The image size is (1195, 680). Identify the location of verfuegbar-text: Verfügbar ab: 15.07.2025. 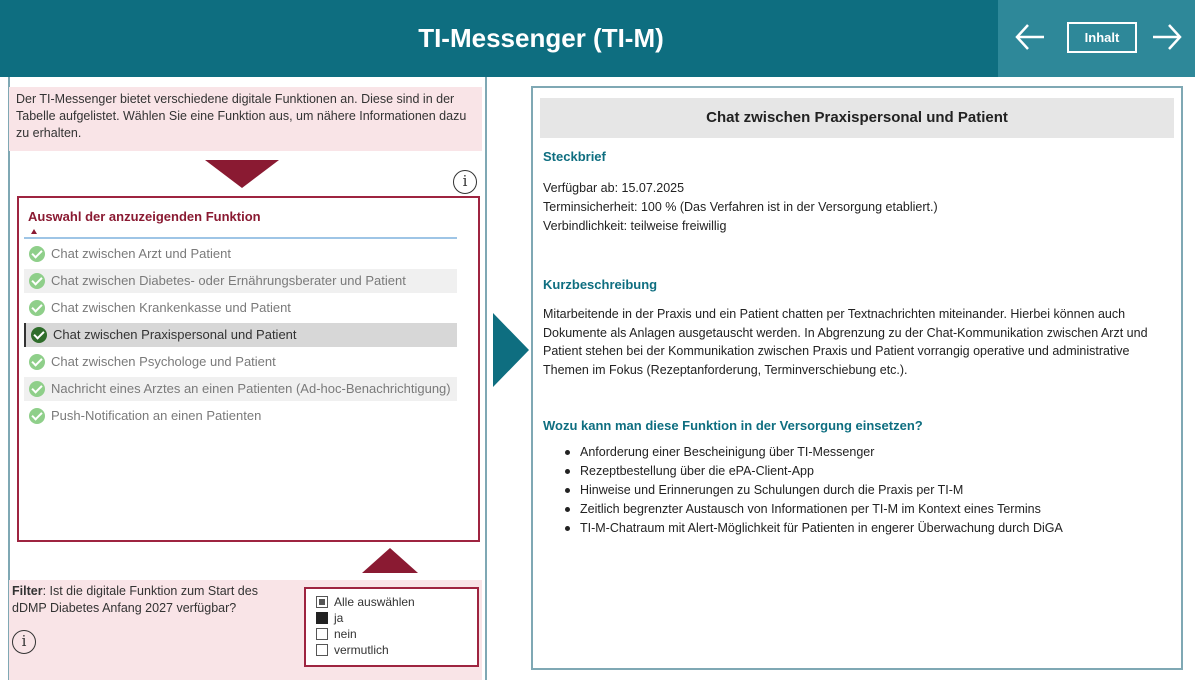
(614, 188).